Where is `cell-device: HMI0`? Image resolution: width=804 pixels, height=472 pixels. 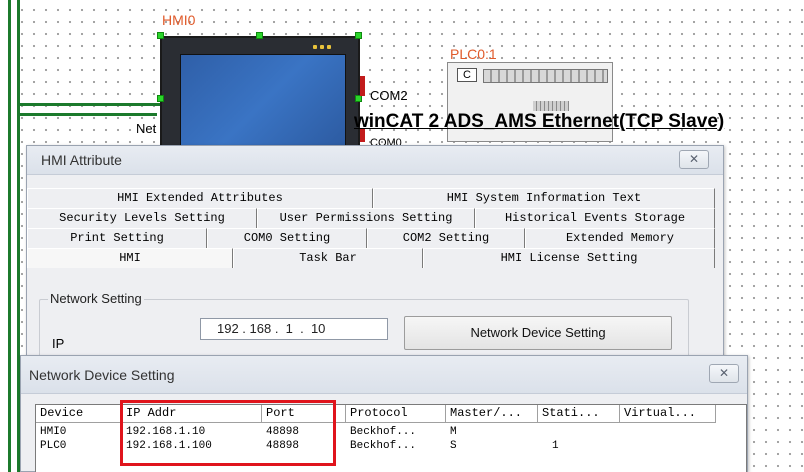 cell-device: HMI0 is located at coordinates (53, 432).